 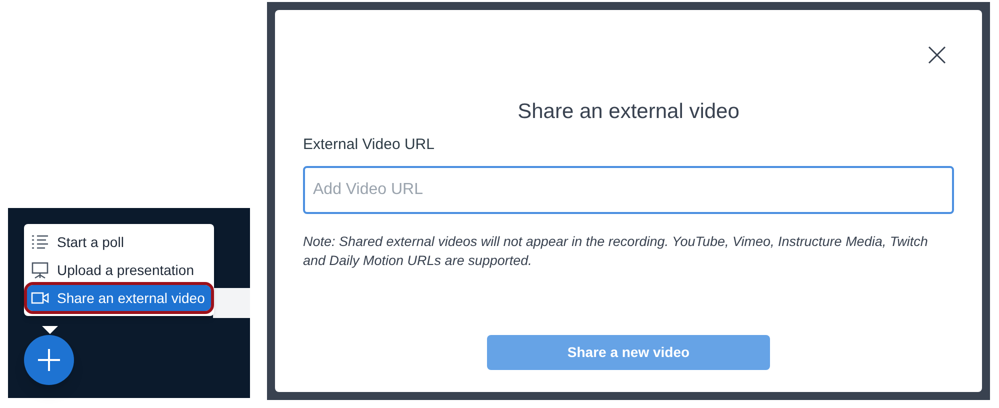 I want to click on close-button, so click(x=937, y=55).